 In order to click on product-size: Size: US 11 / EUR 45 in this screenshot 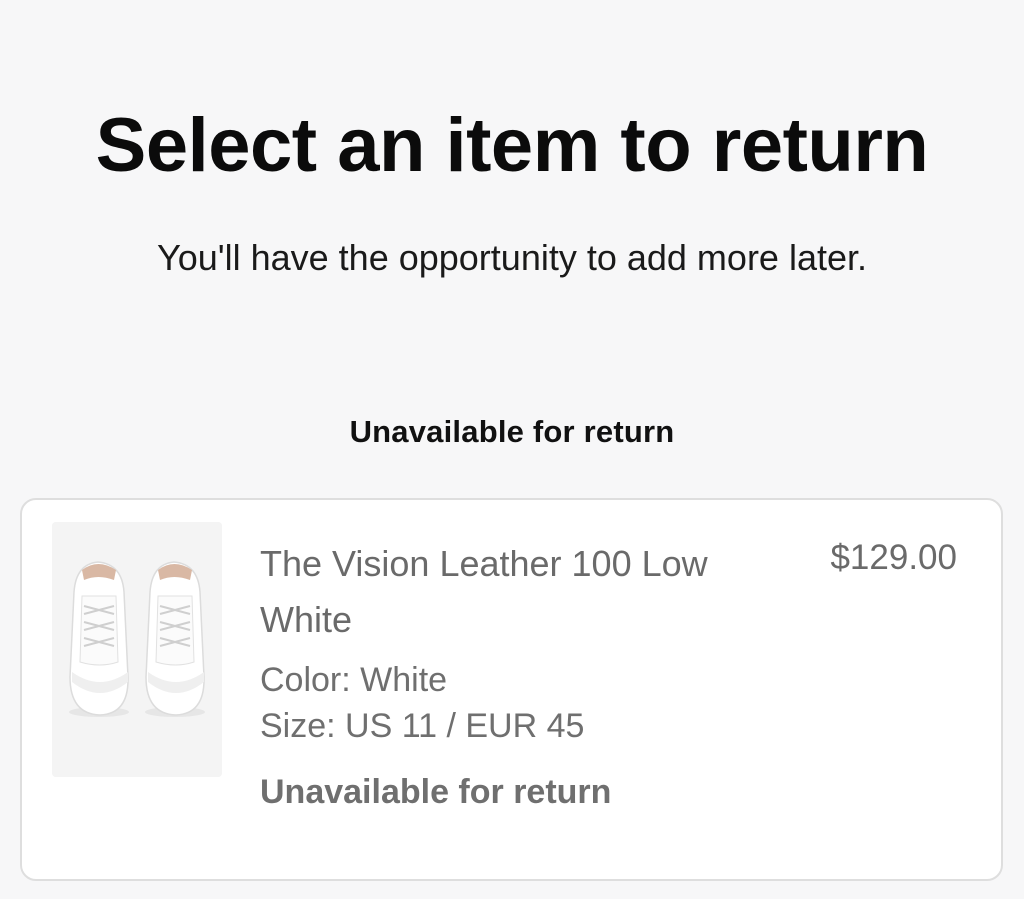, I will do `click(422, 726)`.